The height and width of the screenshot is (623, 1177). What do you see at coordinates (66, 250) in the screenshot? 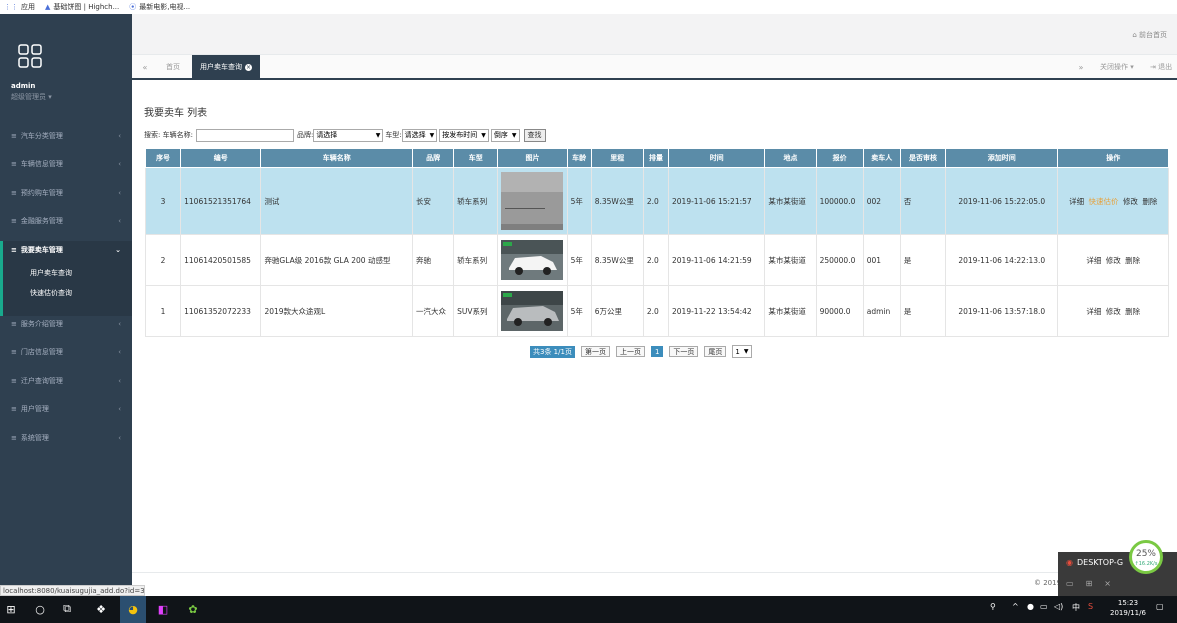
I see `menu-item-sell-car: ≡ 我要卖车管理 ⌄` at bounding box center [66, 250].